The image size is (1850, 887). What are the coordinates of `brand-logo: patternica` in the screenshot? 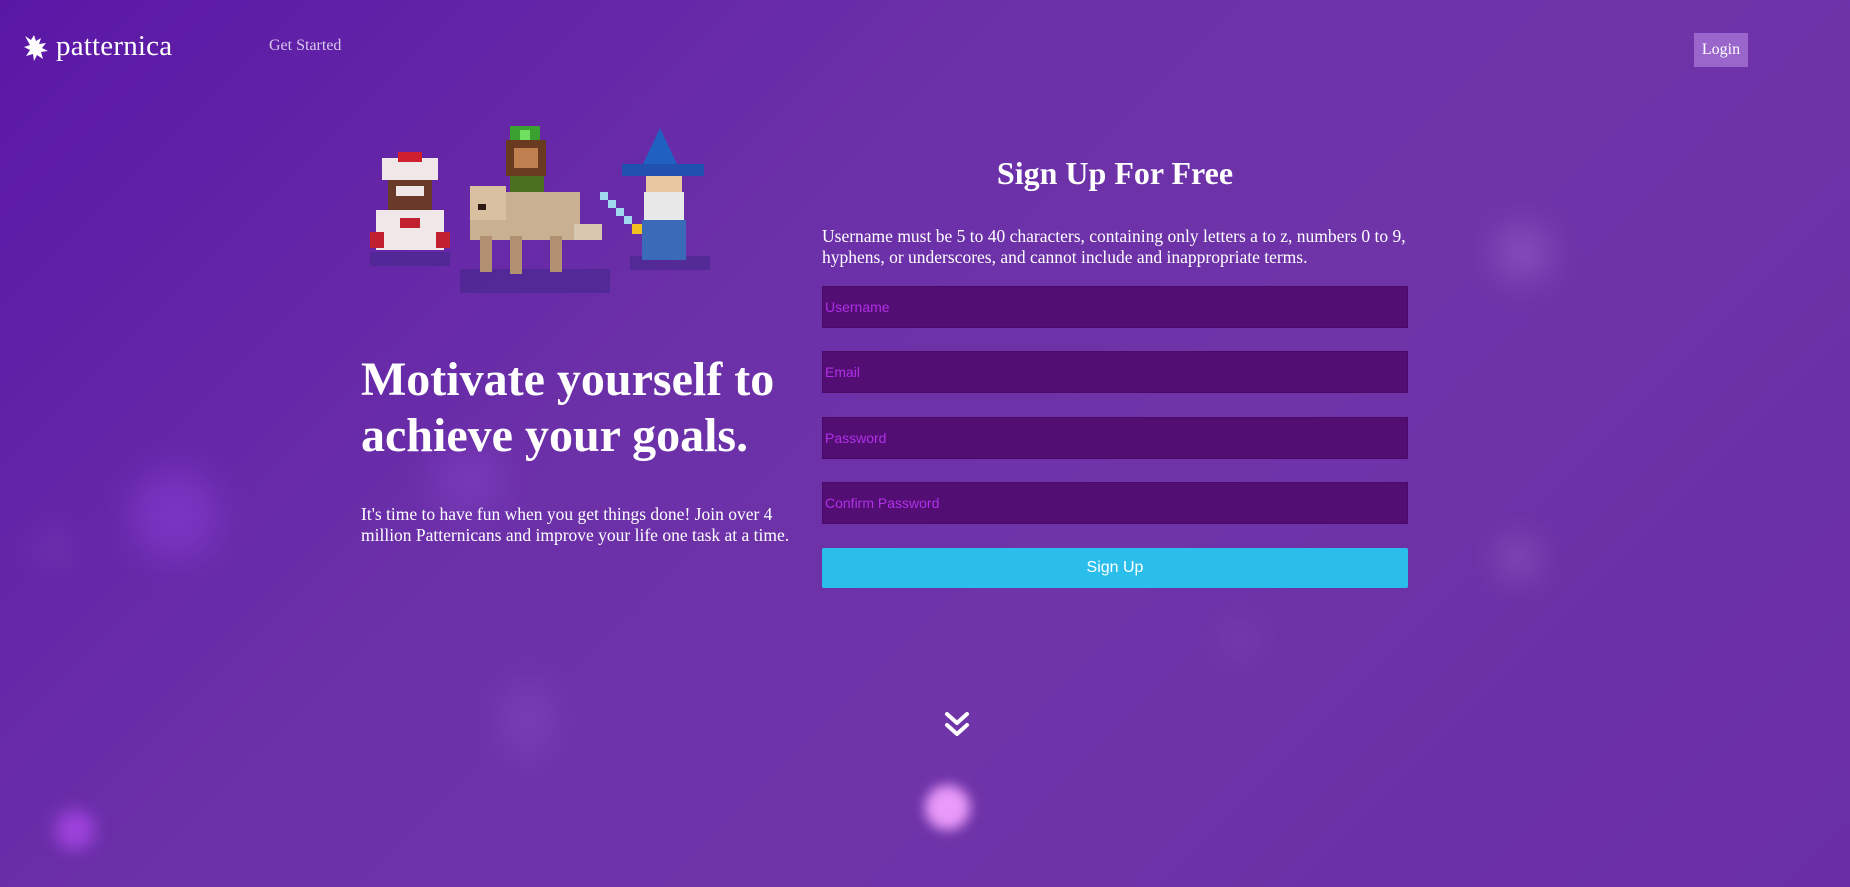 It's located at (97, 46).